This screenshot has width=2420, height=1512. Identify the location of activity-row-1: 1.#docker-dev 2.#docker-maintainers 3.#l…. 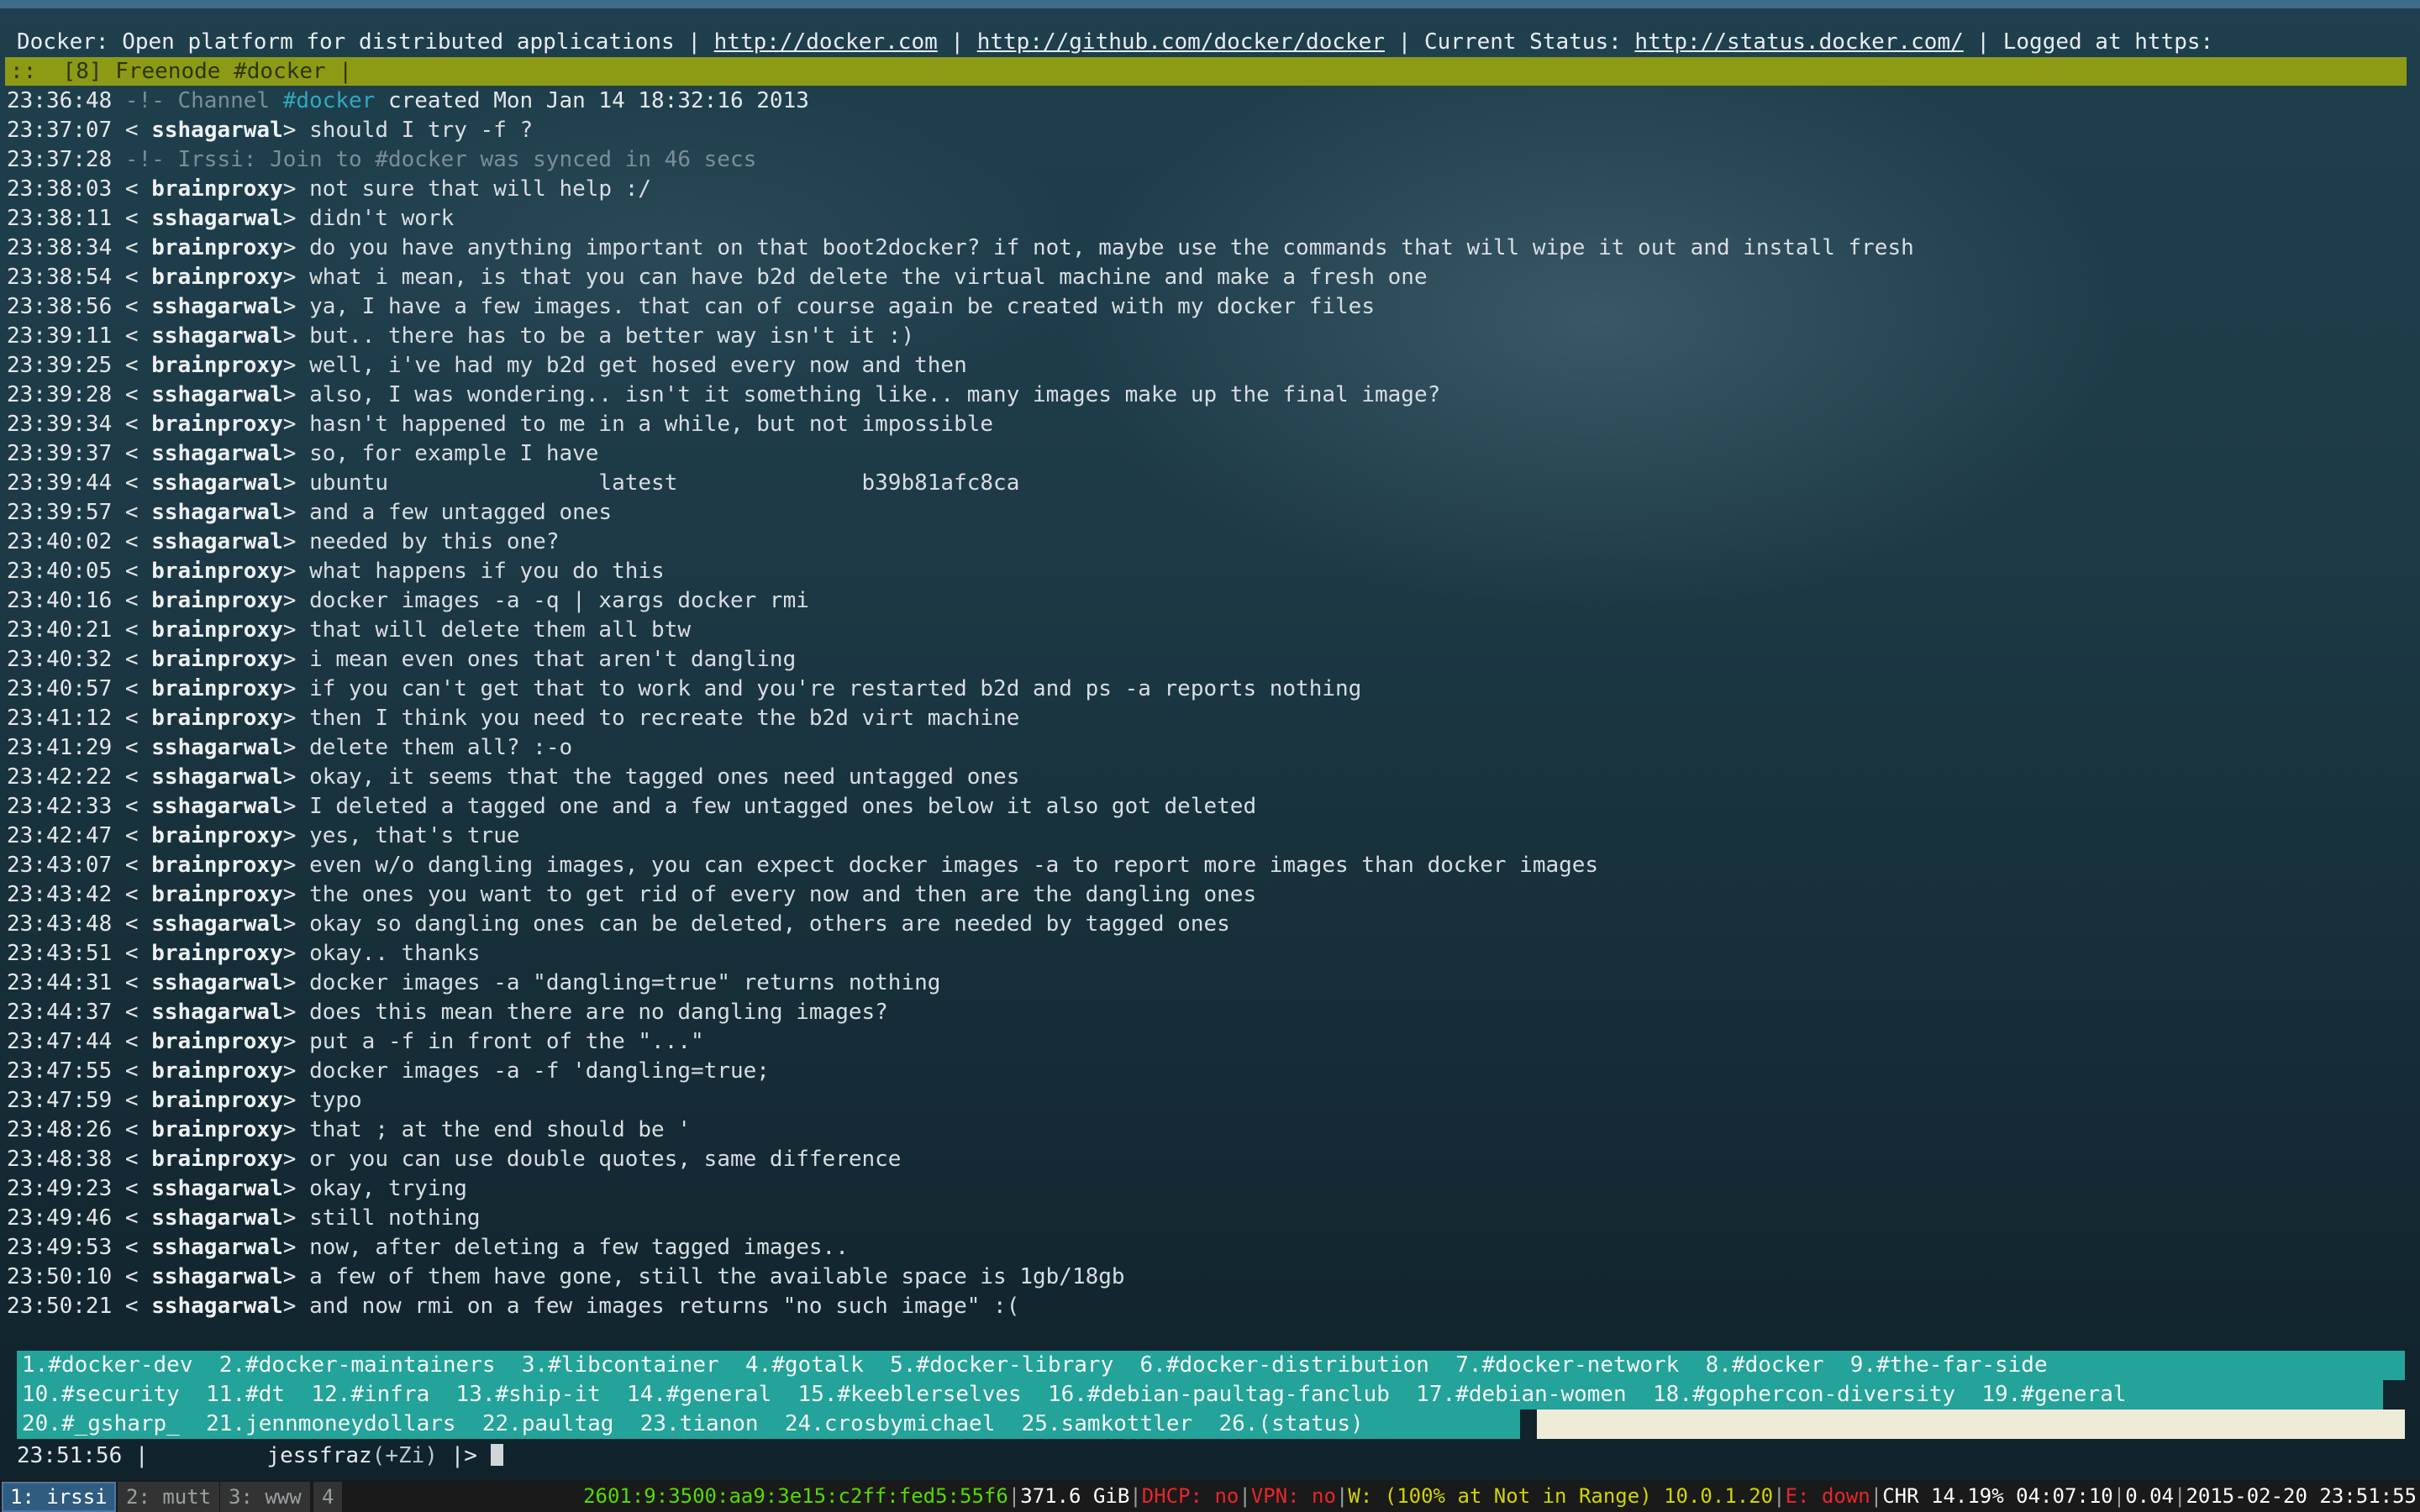
(1211, 1365).